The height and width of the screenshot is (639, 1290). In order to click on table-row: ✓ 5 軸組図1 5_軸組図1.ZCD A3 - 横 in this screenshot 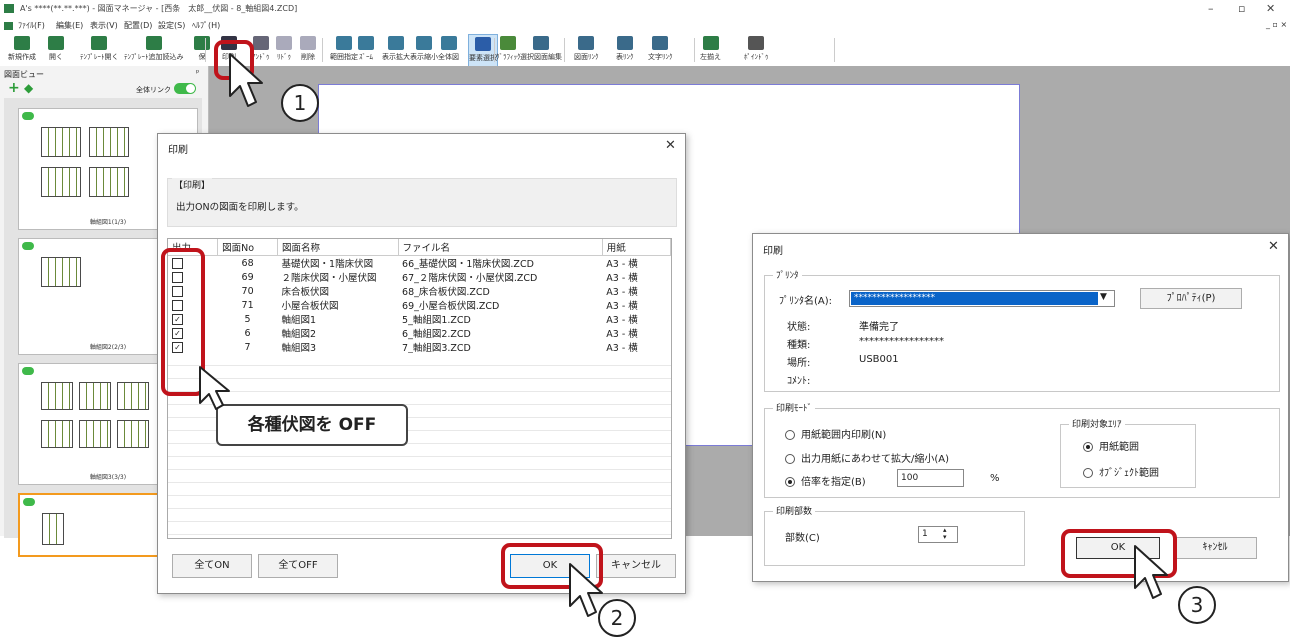, I will do `click(419, 319)`.